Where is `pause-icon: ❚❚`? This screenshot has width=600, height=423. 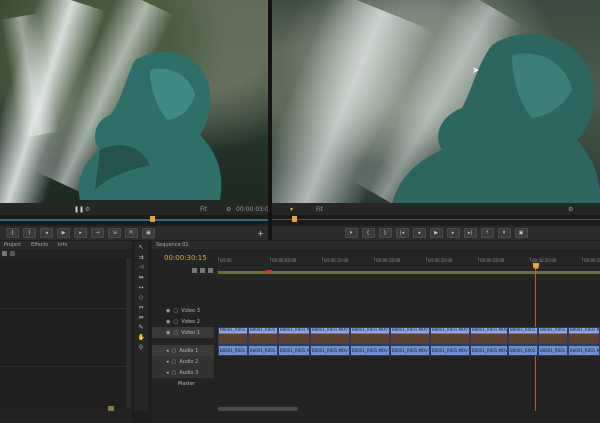 pause-icon: ❚❚ is located at coordinates (79, 209).